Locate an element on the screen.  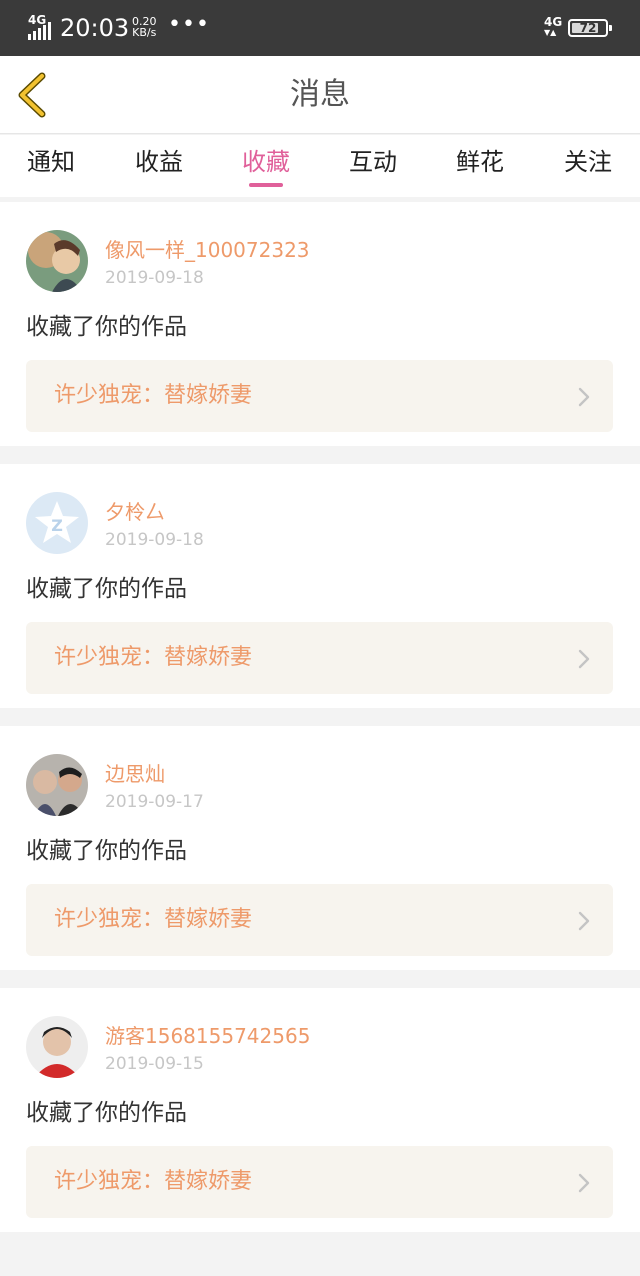
tab-interactions: 互动 is located at coordinates (373, 166).